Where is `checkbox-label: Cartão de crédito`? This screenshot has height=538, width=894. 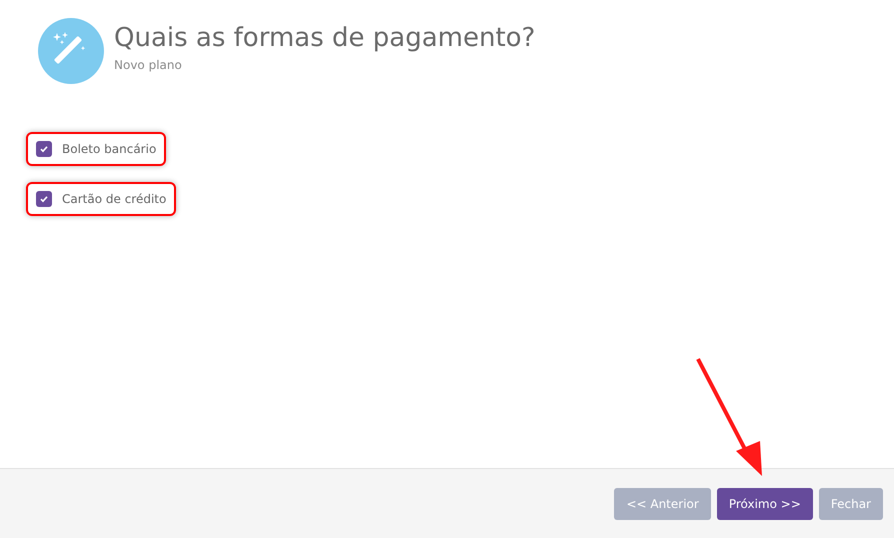 checkbox-label: Cartão de crédito is located at coordinates (114, 199).